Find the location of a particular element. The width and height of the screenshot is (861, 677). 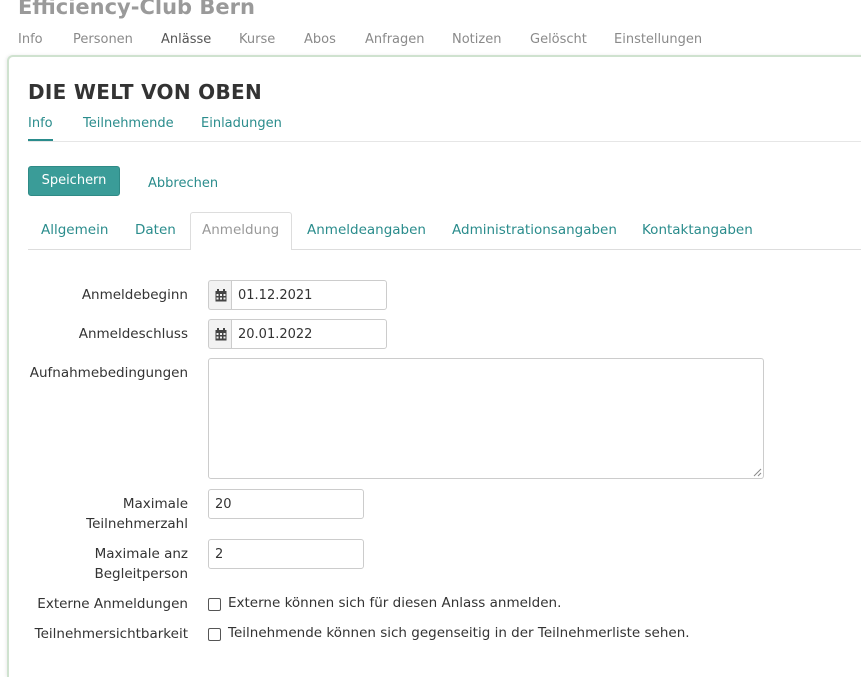

org-title: Efficiency-Club Bern is located at coordinates (136, 9).